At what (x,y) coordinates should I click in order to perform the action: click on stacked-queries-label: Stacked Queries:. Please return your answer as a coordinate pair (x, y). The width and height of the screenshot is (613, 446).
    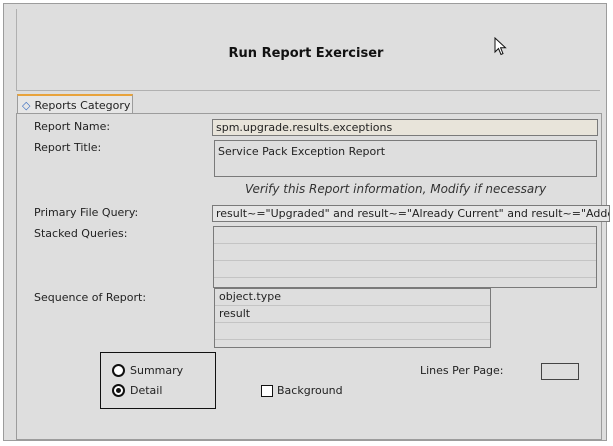
    Looking at the image, I should click on (81, 233).